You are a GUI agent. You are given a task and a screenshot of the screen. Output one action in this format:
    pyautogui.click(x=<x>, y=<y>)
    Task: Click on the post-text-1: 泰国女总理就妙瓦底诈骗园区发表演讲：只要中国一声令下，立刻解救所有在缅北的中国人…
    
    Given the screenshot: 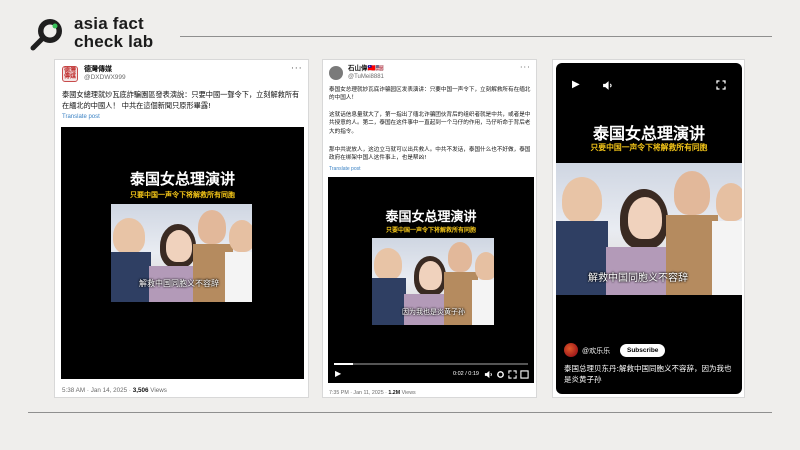 What is the action you would take?
    pyautogui.click(x=430, y=94)
    